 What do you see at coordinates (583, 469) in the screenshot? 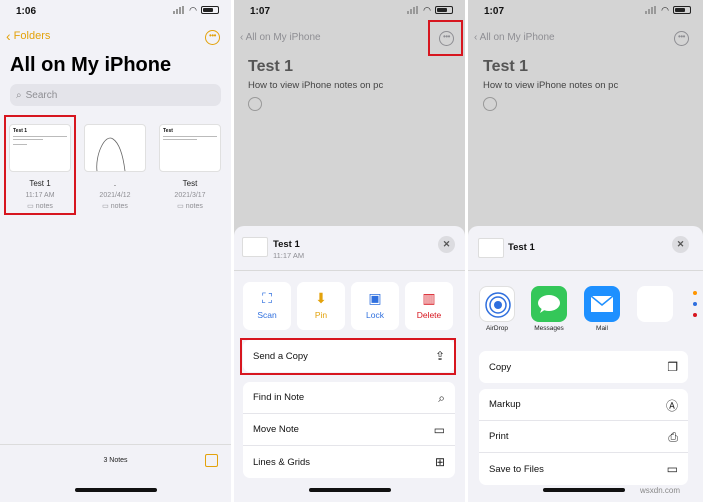
I see `save-to-files-button: Save to Files ▭` at bounding box center [583, 469].